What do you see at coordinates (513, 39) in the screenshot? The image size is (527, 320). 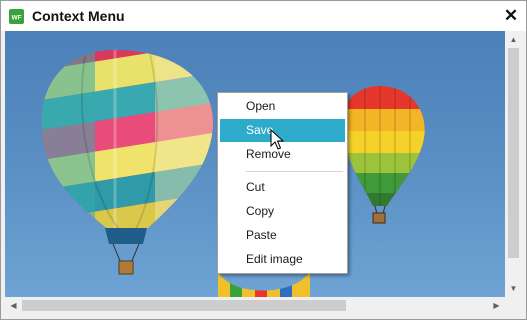 I see `scroll-up-icon: ▲` at bounding box center [513, 39].